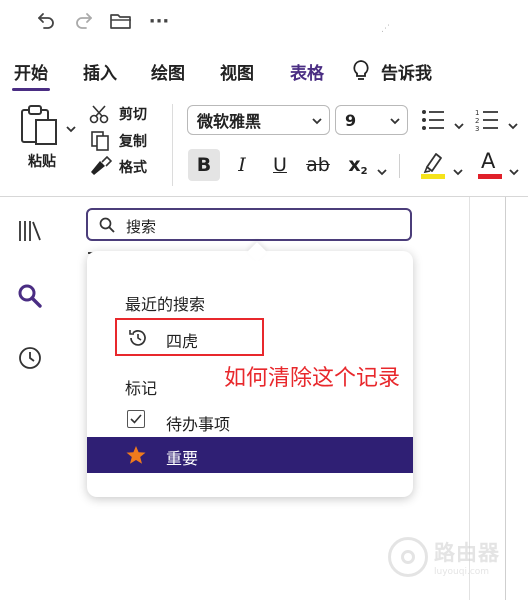  Describe the element at coordinates (318, 165) in the screenshot. I see `strikethrough-button: ab` at that location.